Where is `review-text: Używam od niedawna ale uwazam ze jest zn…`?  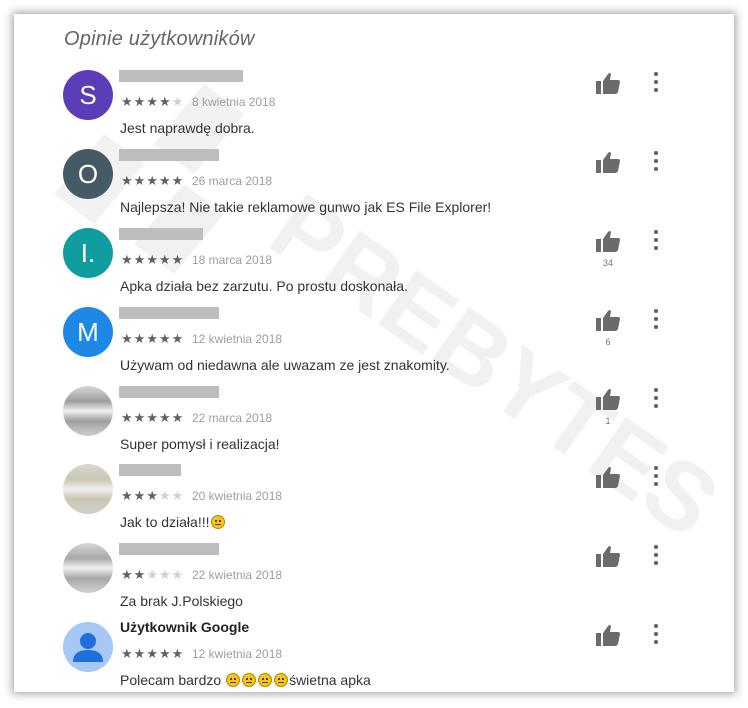 review-text: Używam od niedawna ale uwazam ze jest zn… is located at coordinates (285, 365).